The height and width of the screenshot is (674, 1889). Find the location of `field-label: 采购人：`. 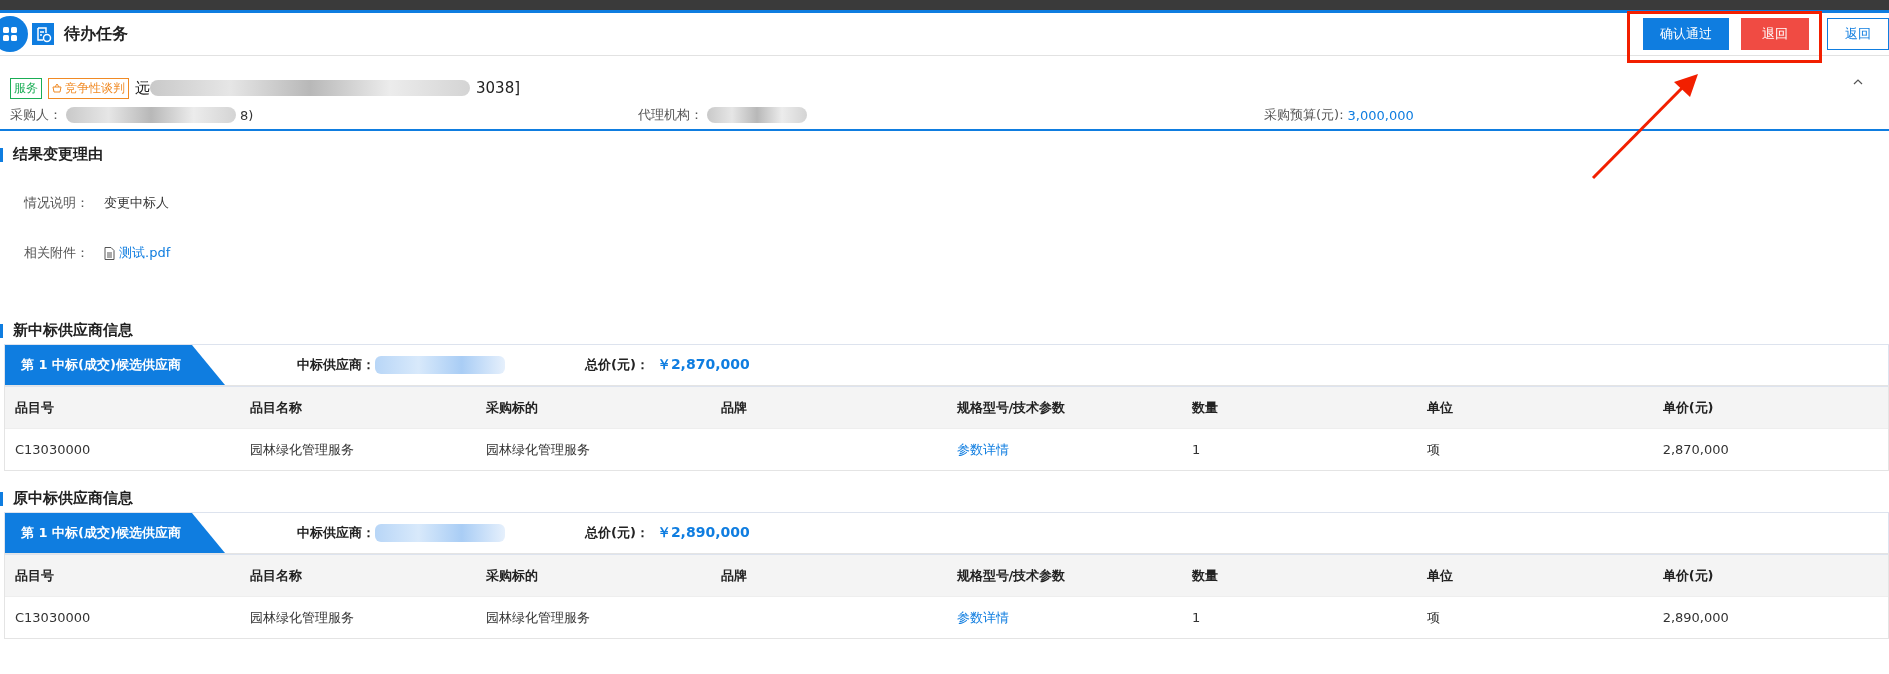

field-label: 采购人： is located at coordinates (36, 115).